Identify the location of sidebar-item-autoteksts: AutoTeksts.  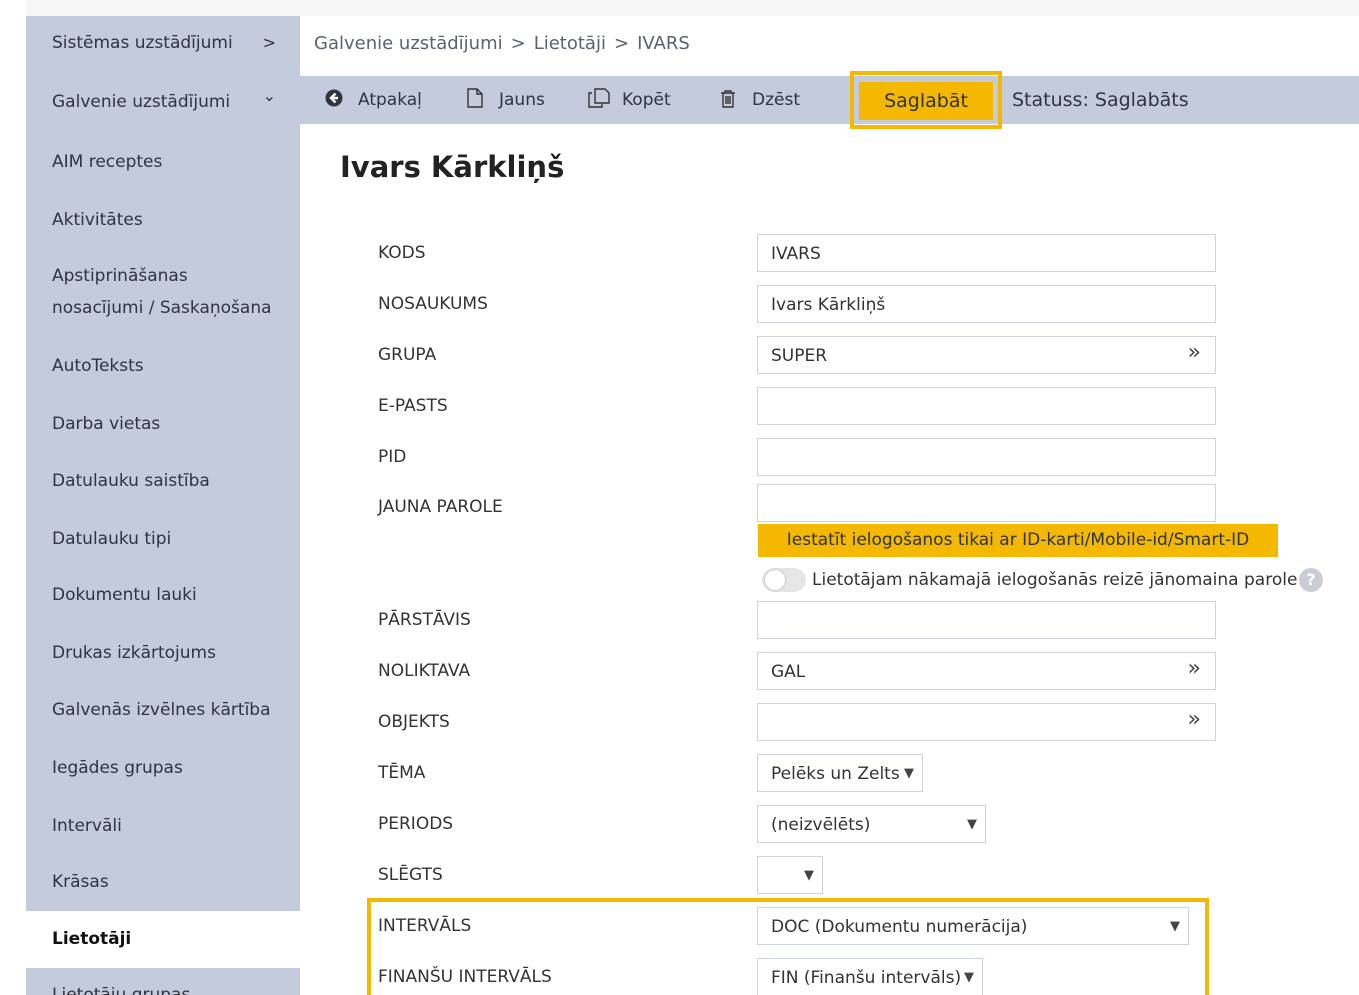
(163, 366).